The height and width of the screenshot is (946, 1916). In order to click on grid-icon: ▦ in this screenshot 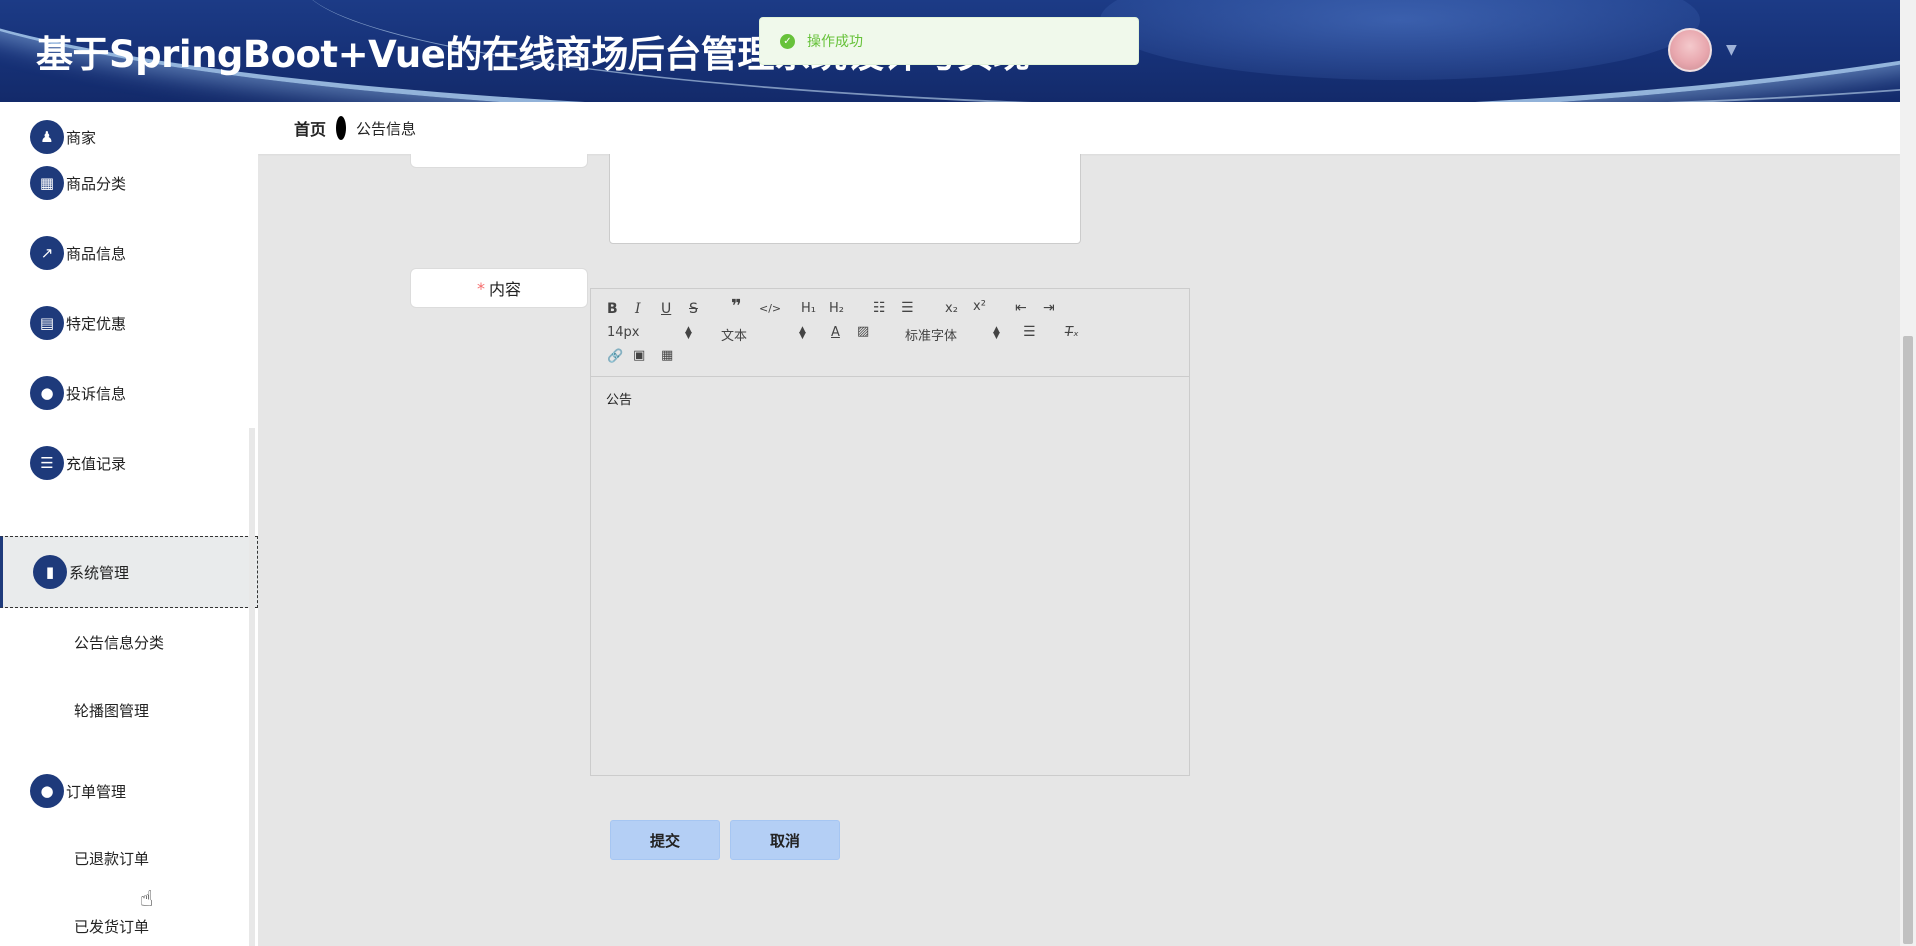, I will do `click(47, 183)`.